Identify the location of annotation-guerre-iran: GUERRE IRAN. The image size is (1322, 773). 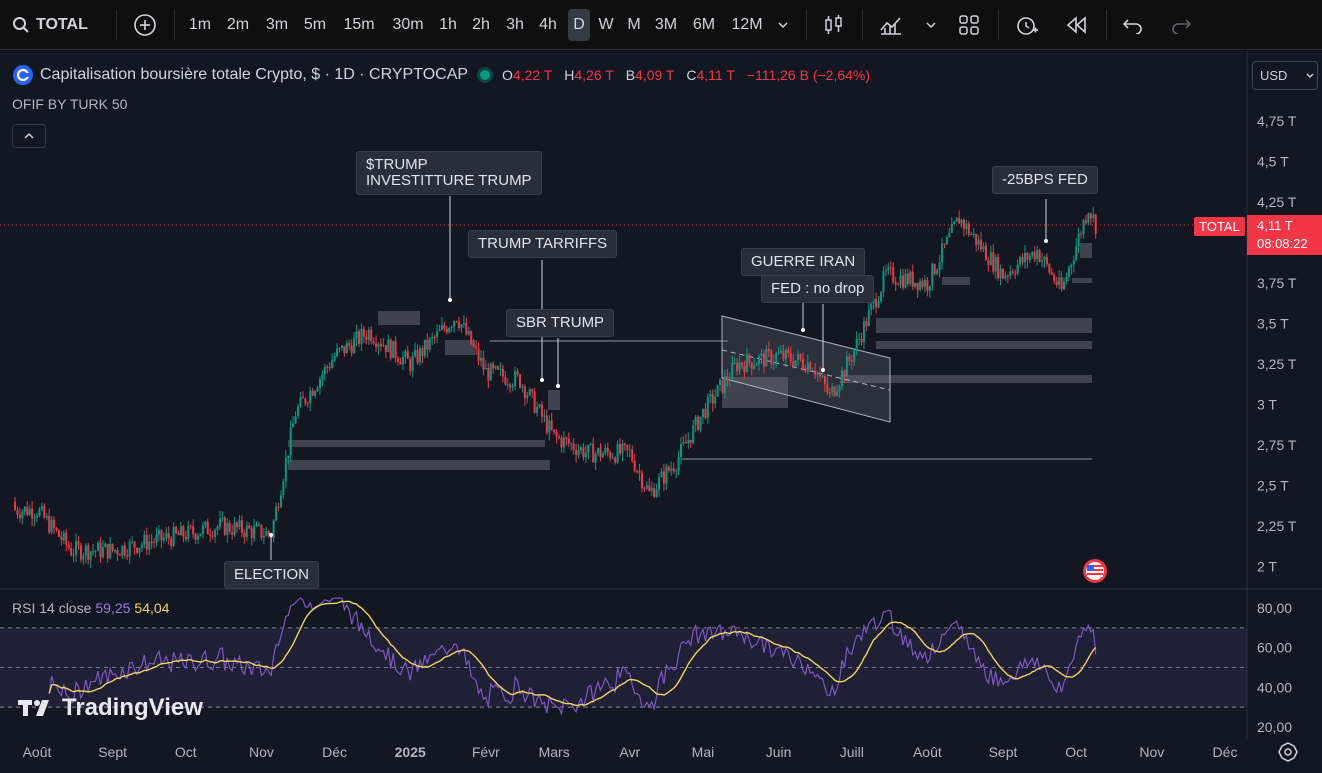
(803, 262).